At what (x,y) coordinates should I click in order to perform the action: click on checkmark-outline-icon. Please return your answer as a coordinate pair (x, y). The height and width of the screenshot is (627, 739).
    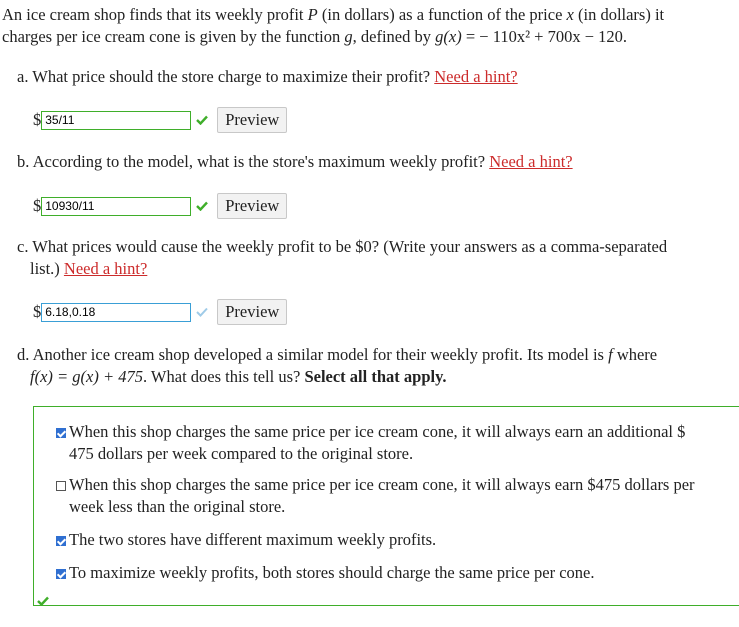
    Looking at the image, I should click on (202, 312).